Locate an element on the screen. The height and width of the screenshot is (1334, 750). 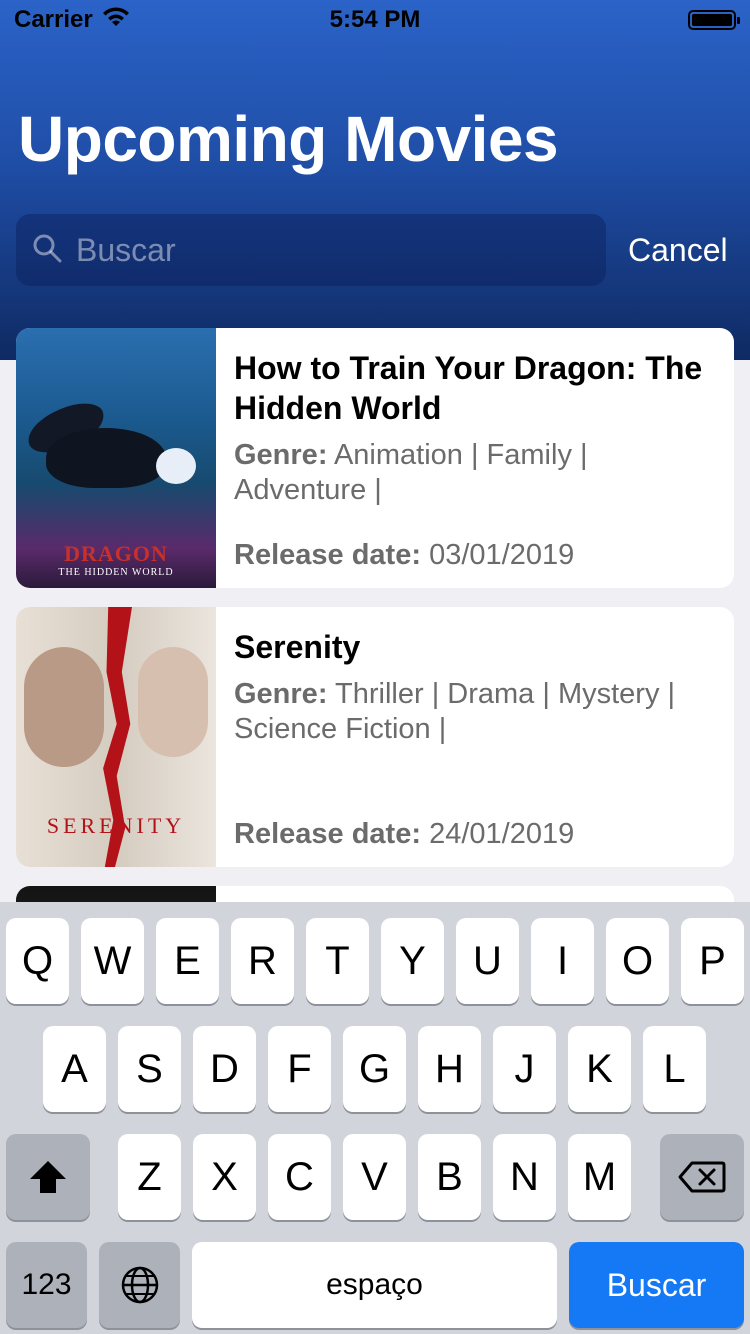
globe-icon is located at coordinates (140, 1285).